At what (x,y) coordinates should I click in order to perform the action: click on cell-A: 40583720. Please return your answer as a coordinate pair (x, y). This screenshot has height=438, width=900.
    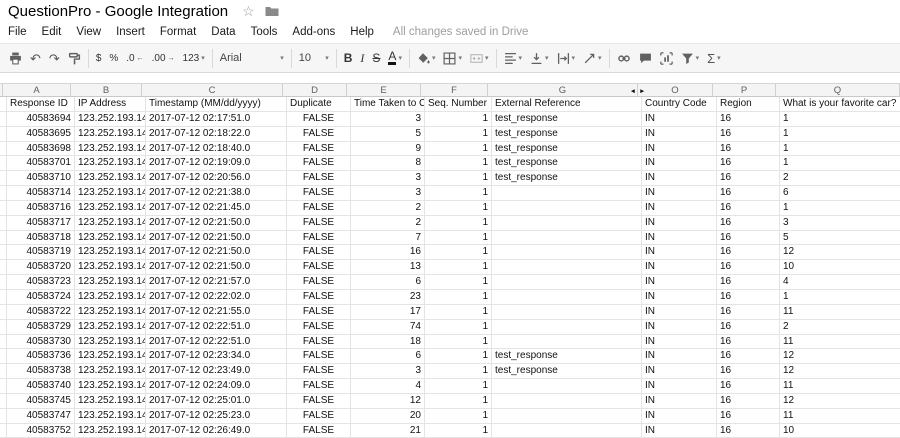
    Looking at the image, I should click on (41, 268).